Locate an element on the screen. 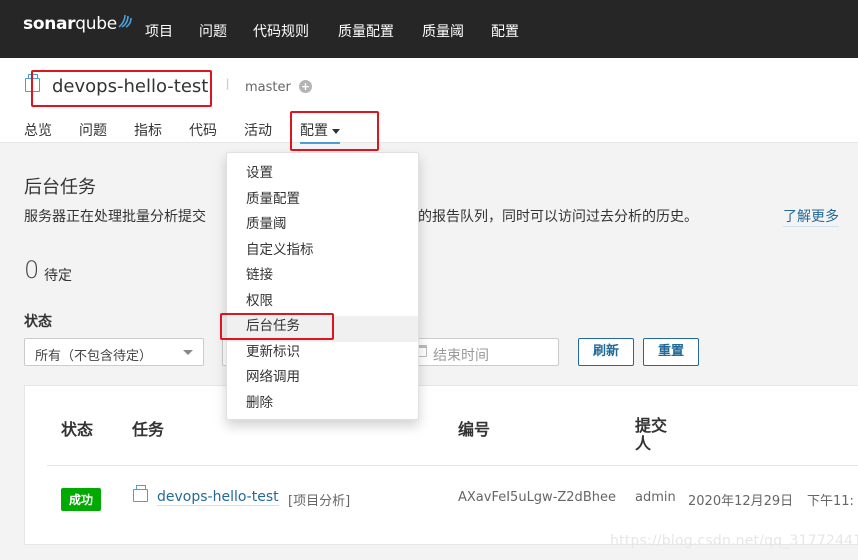 This screenshot has width=858, height=560. page-title: 后台任务 is located at coordinates (60, 187).